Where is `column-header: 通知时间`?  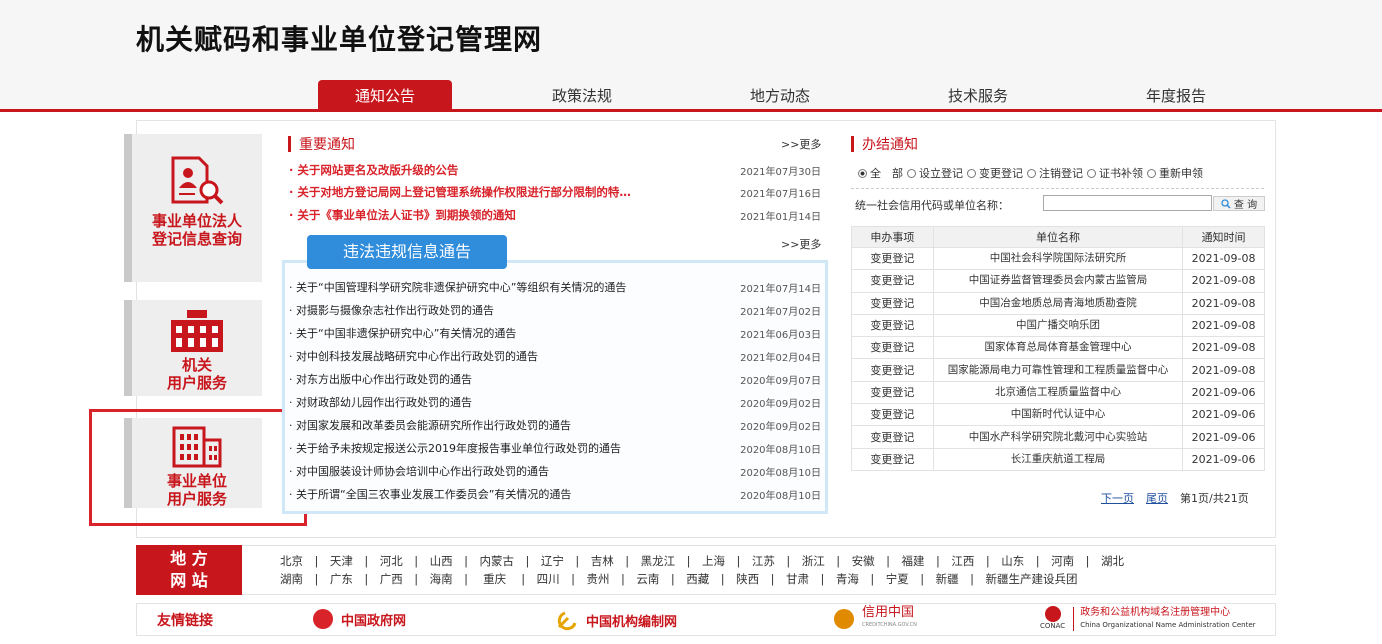
column-header: 通知时间 is located at coordinates (1223, 237).